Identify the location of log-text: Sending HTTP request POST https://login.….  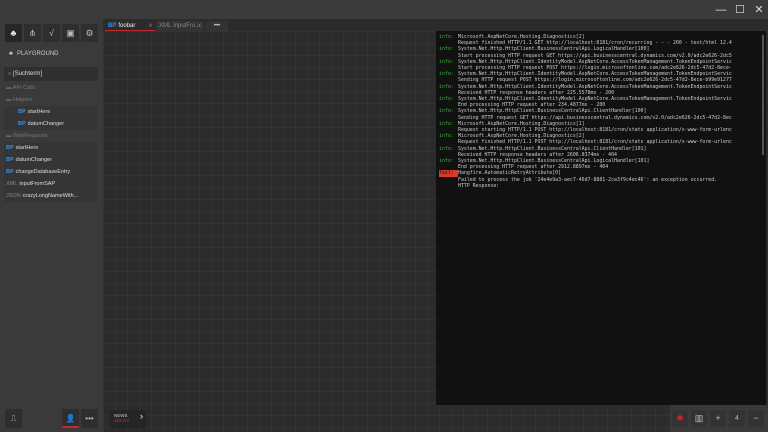
(595, 80).